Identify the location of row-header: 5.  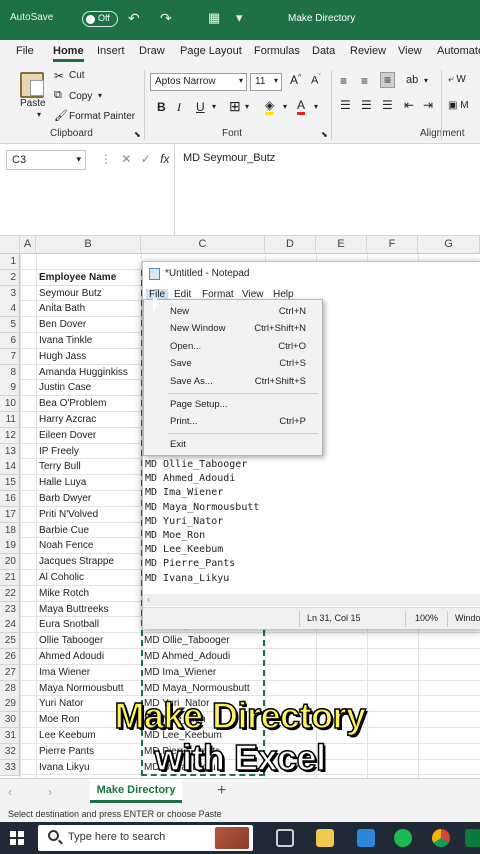
(10, 325).